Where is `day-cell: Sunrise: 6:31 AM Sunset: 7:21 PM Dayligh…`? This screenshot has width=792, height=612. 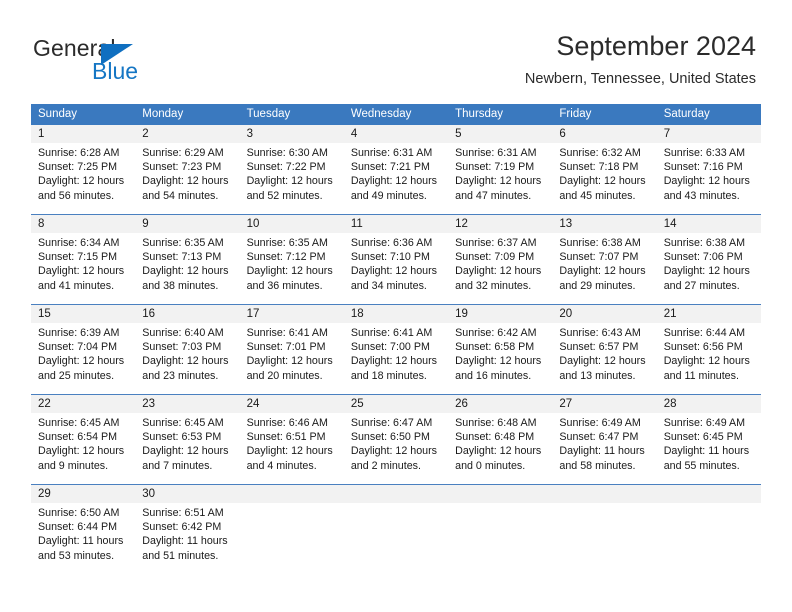
day-cell: Sunrise: 6:31 AM Sunset: 7:21 PM Dayligh… is located at coordinates (396, 178).